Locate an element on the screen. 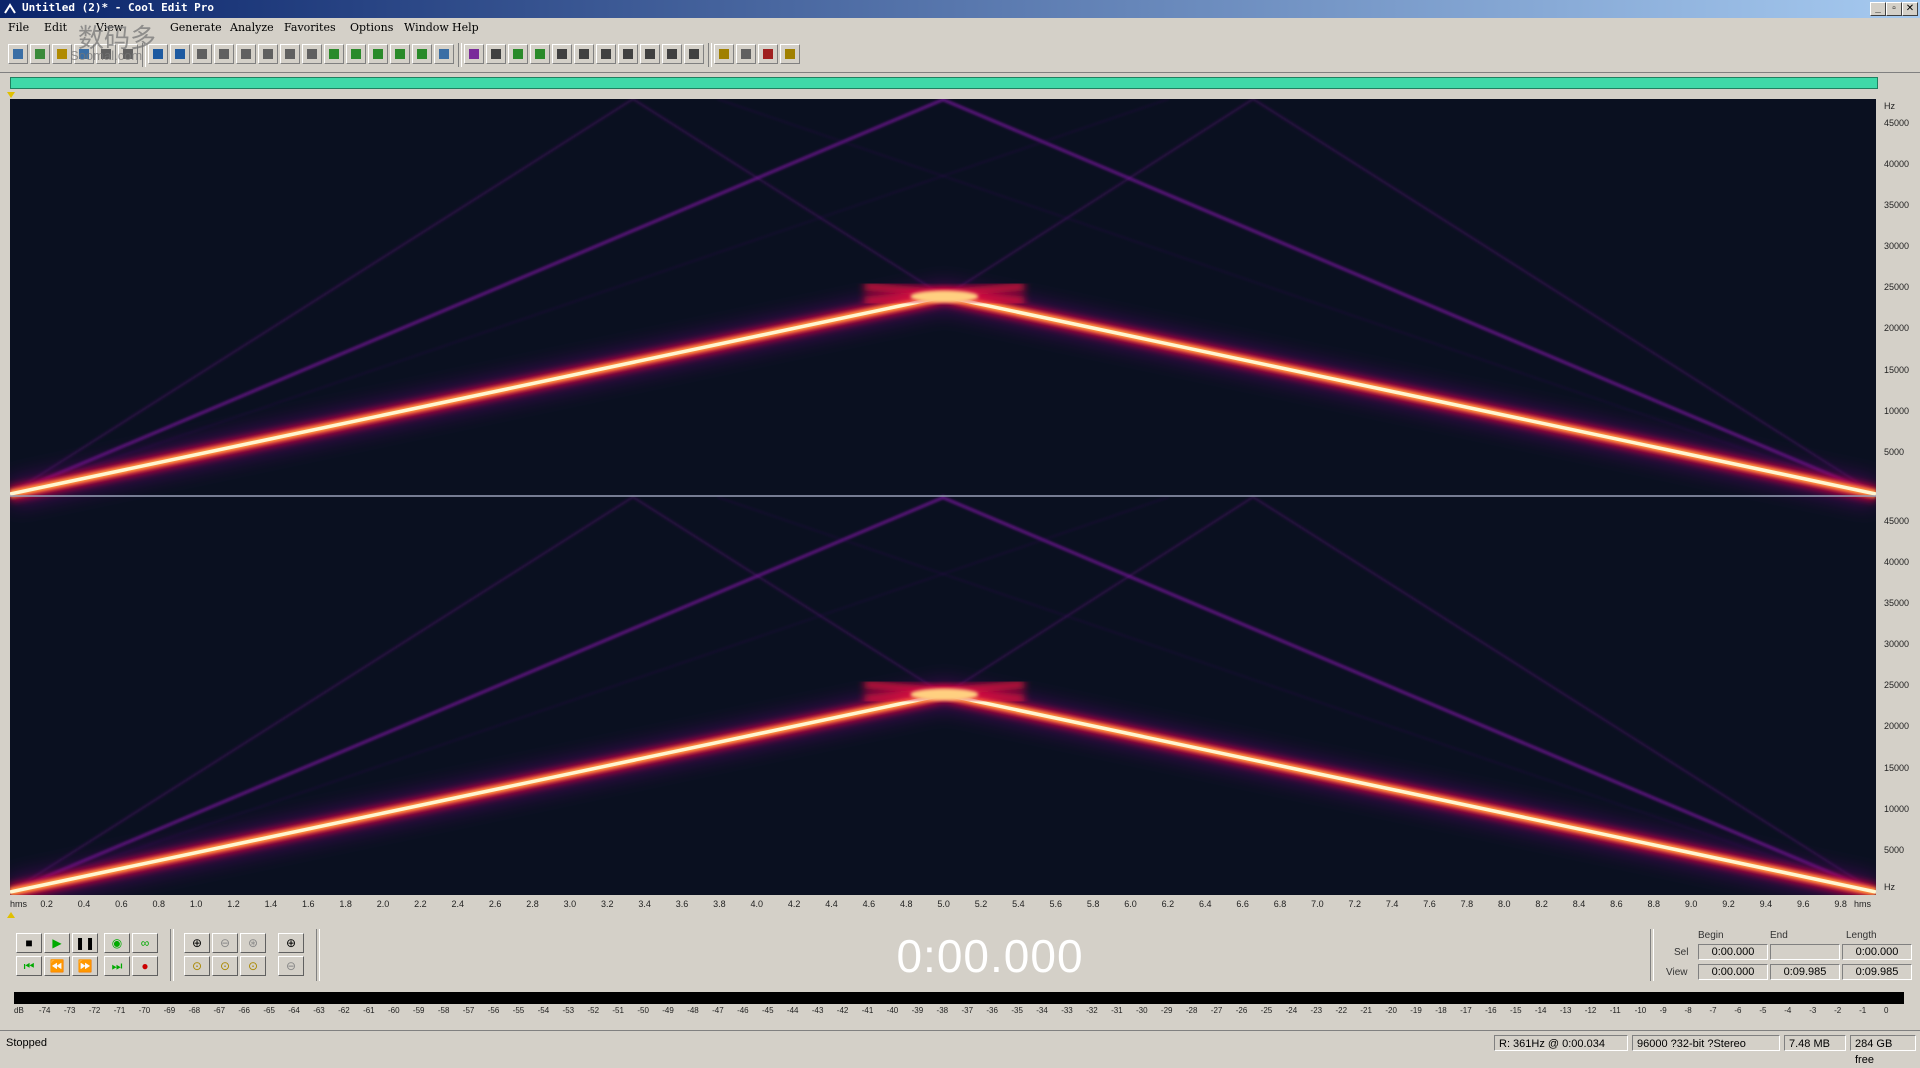  zoom-out-horizontal-button: ⊖ is located at coordinates (225, 943).